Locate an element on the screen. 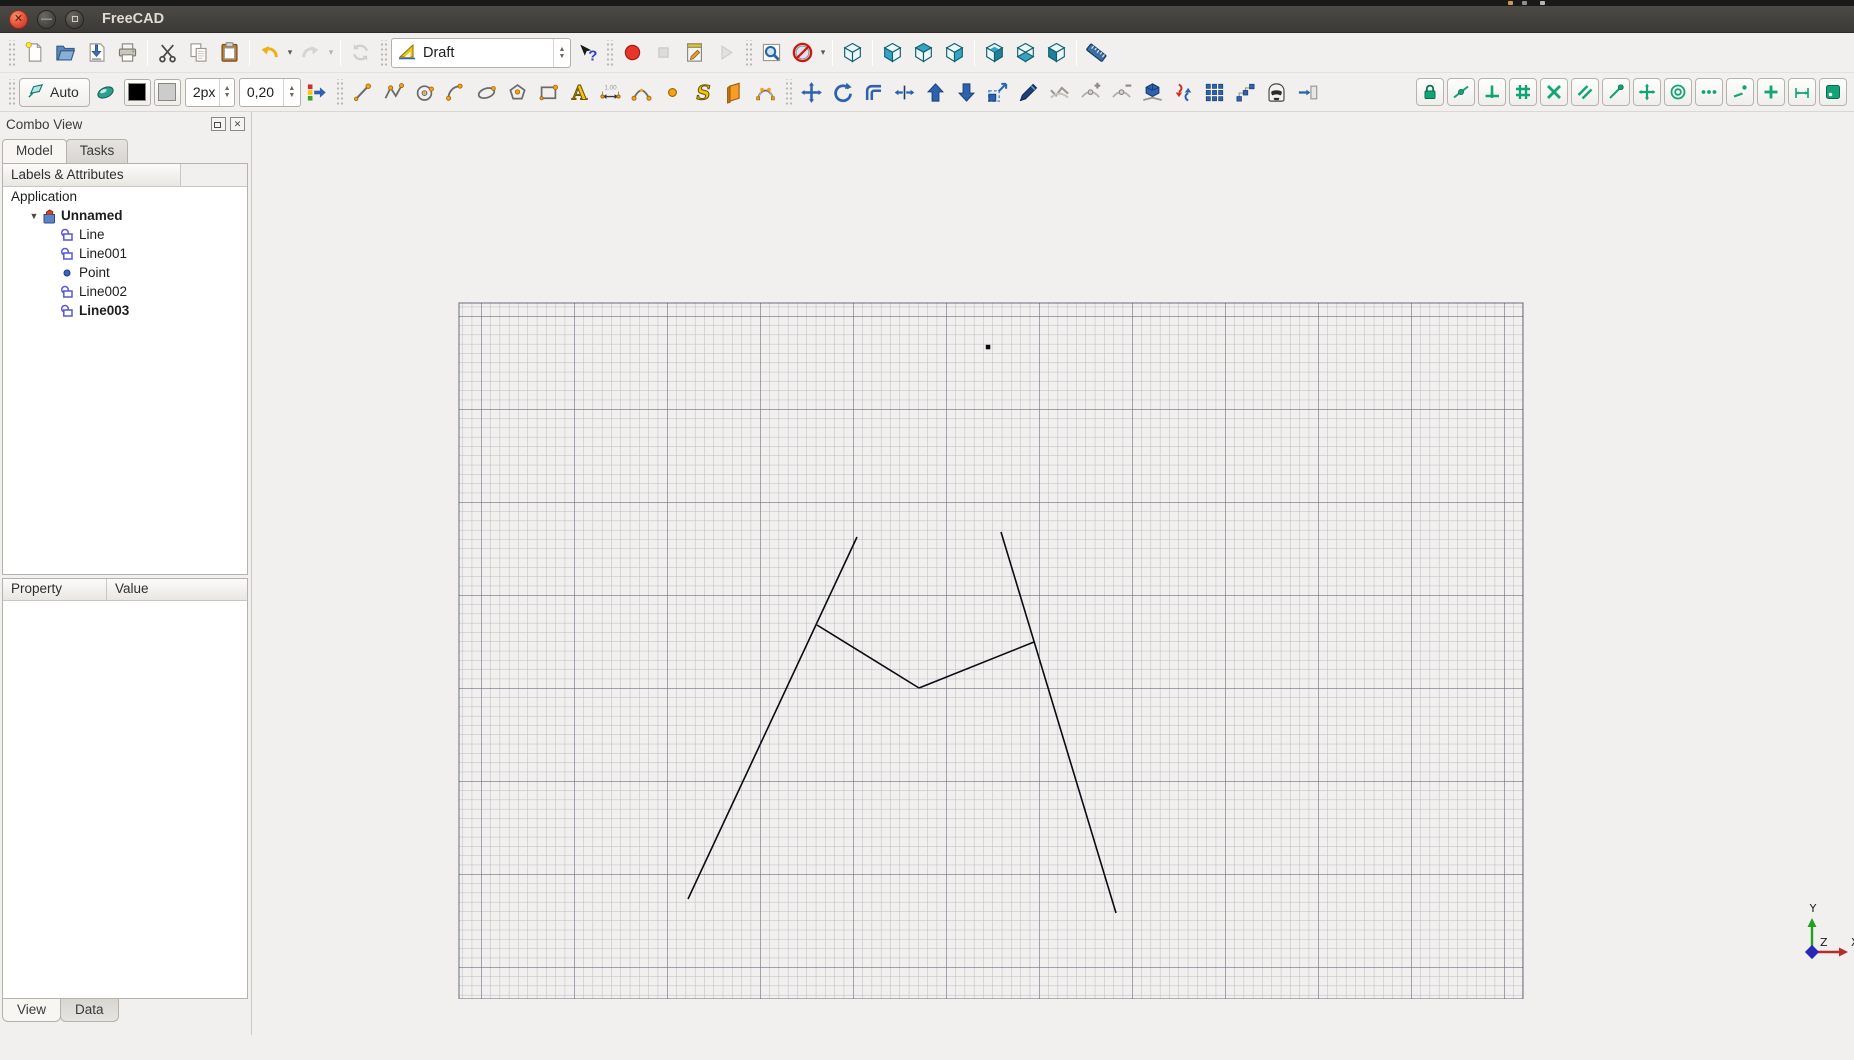  macro-record-button is located at coordinates (632, 52).